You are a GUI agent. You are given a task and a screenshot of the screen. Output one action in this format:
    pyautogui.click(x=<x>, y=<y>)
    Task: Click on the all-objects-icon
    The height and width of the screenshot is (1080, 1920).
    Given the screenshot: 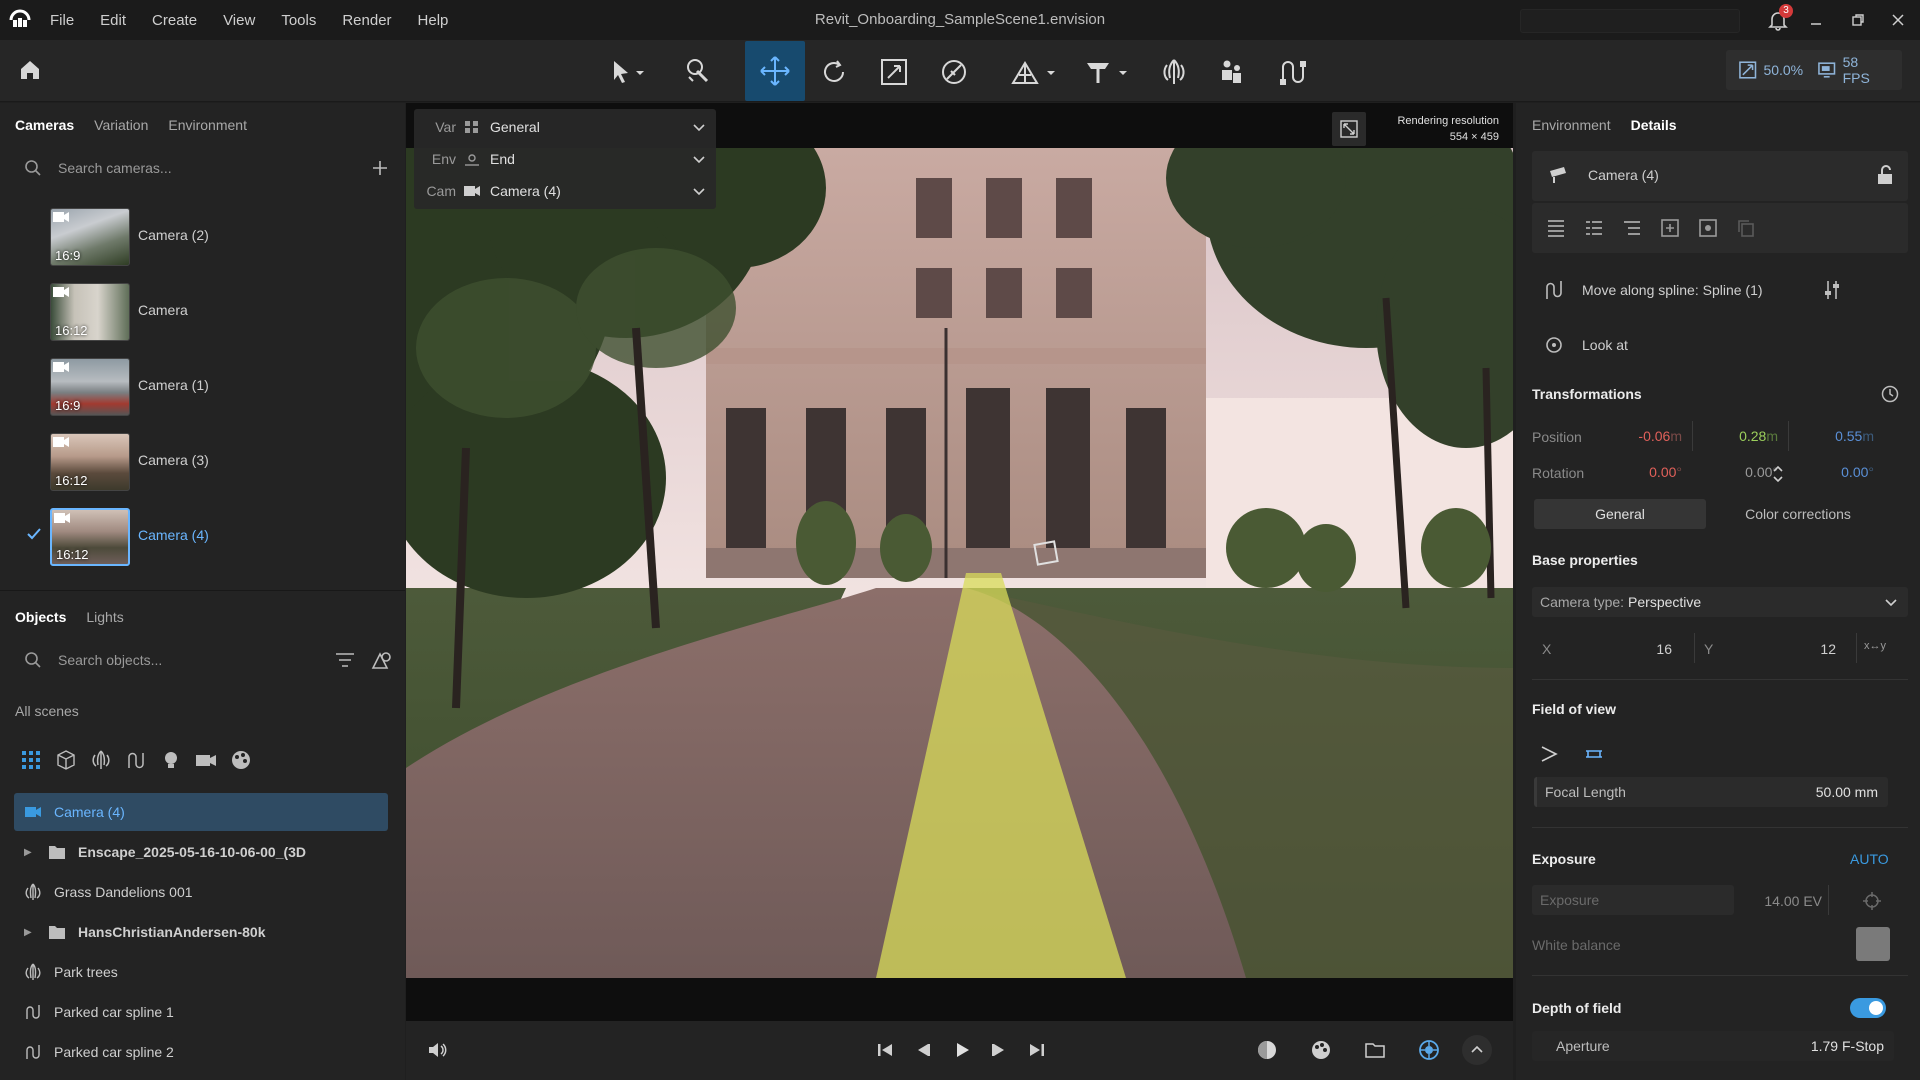 What is the action you would take?
    pyautogui.click(x=31, y=760)
    